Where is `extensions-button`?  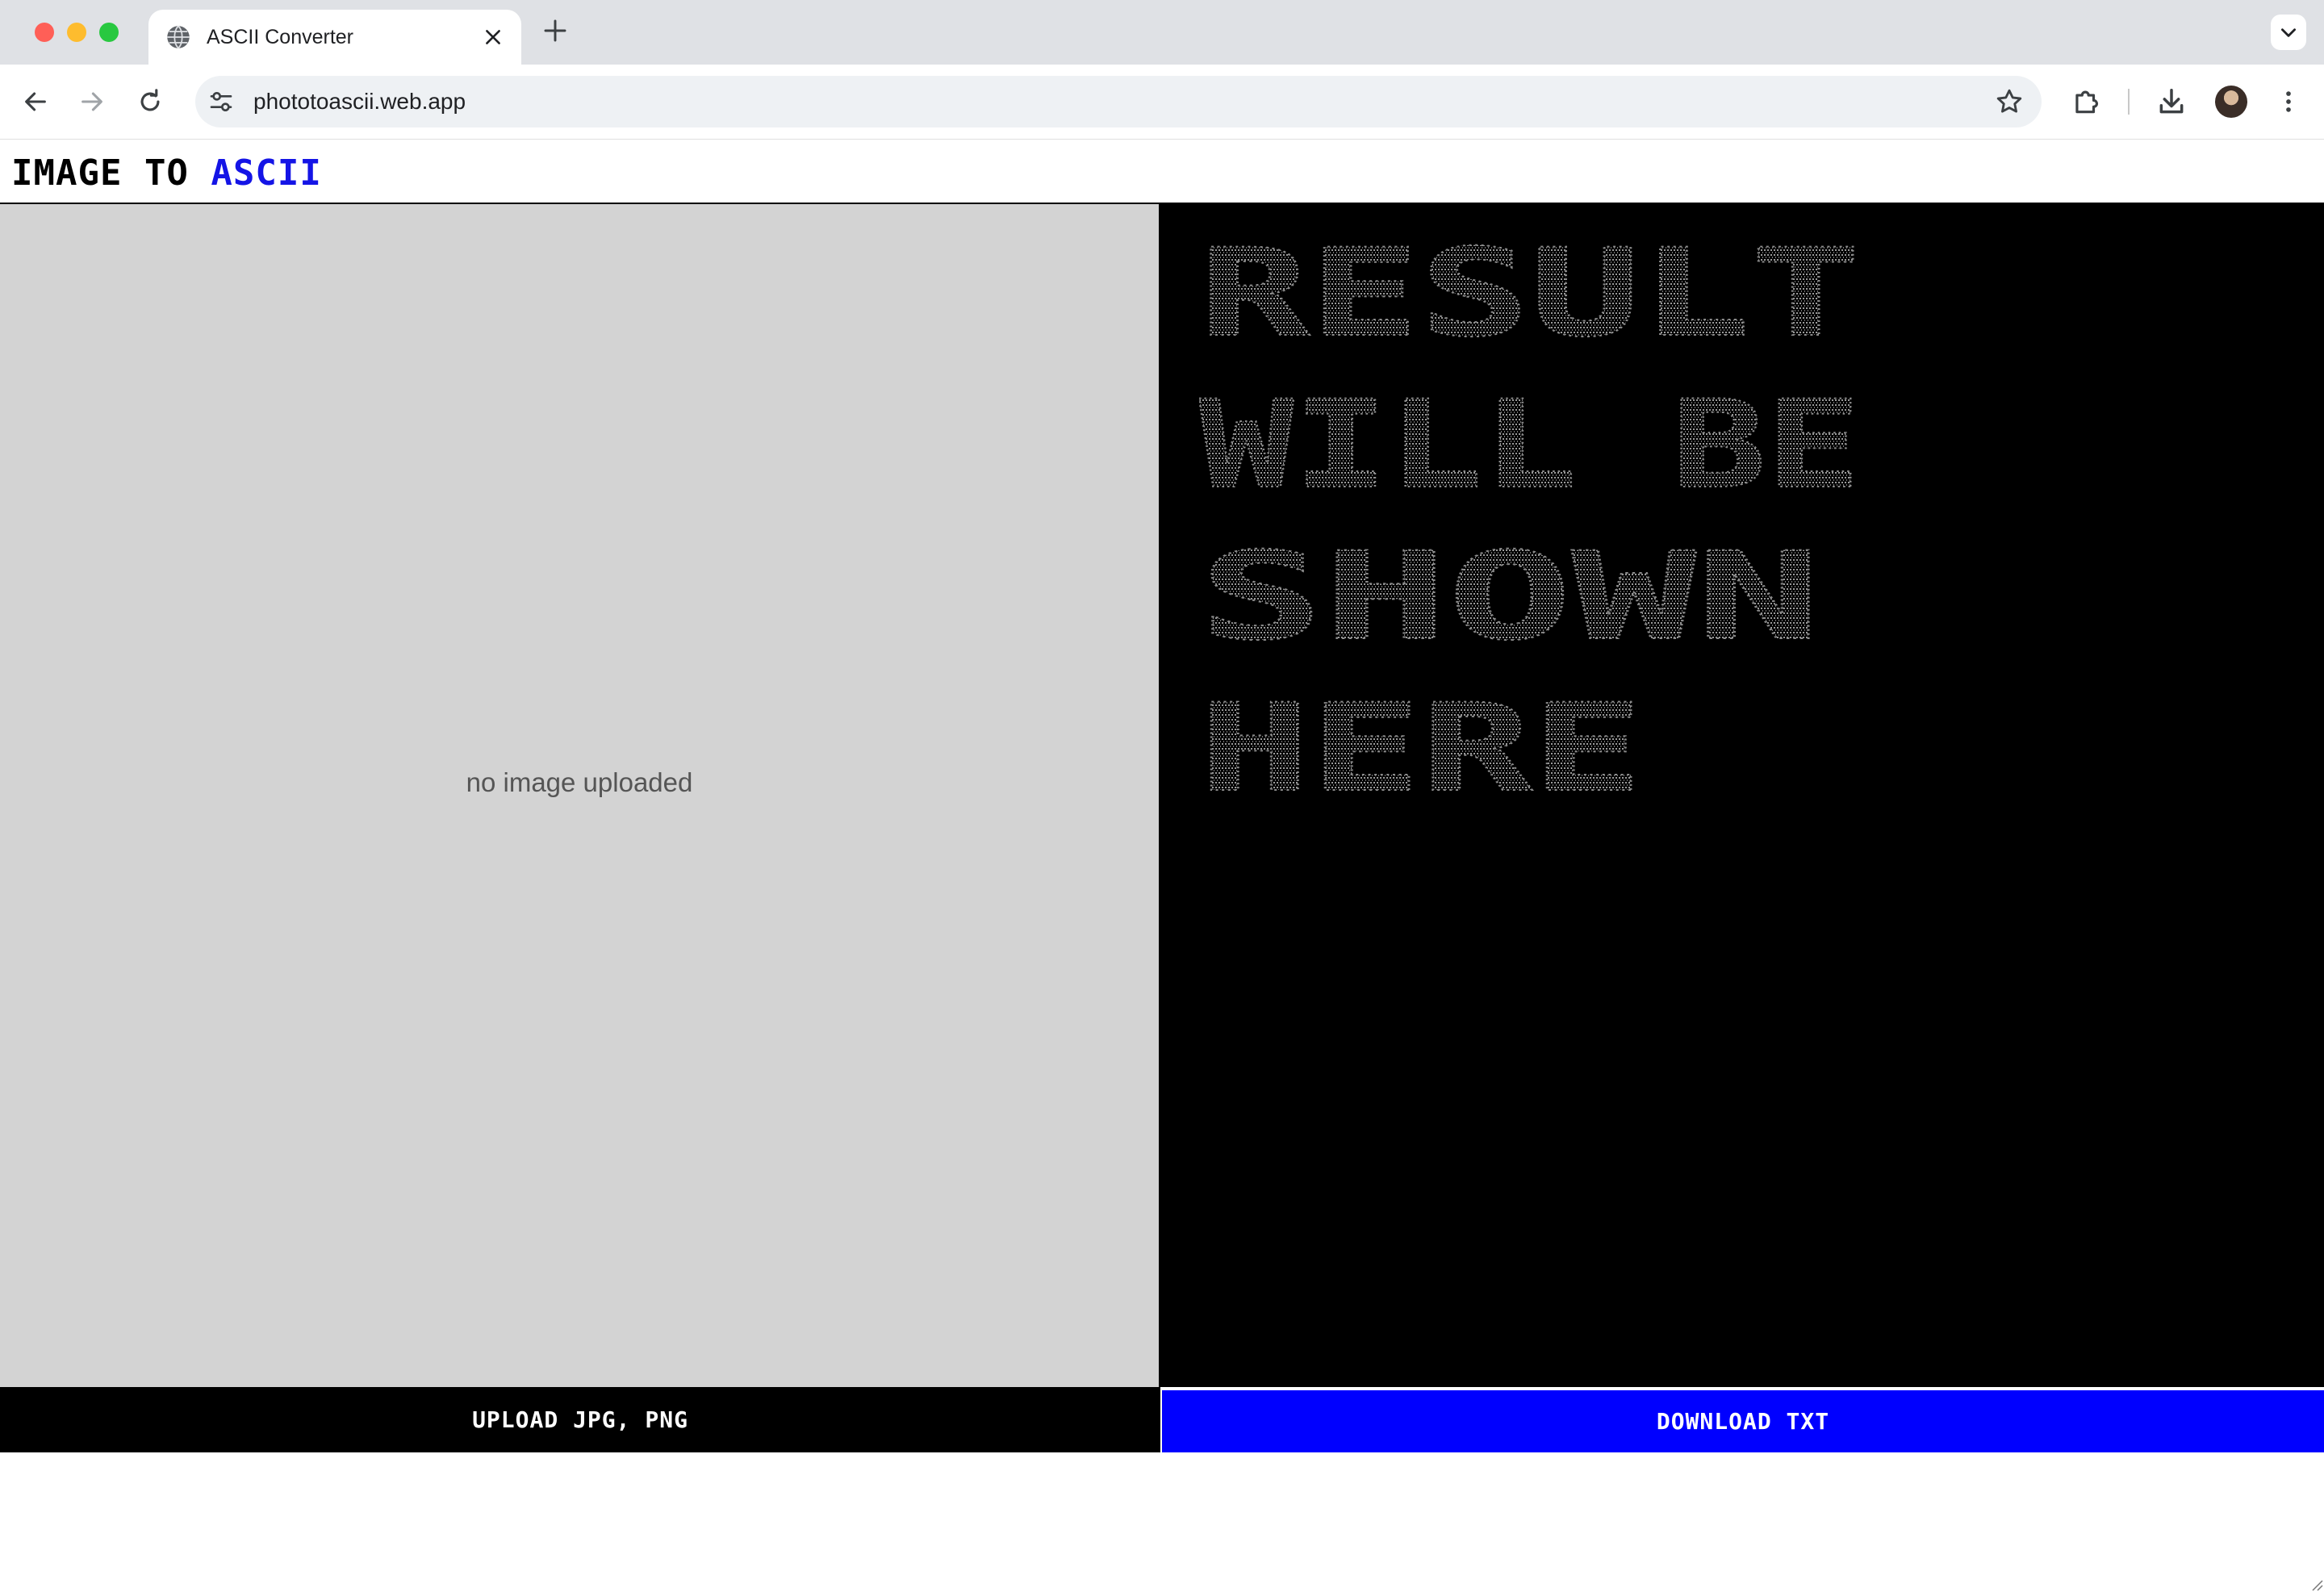 extensions-button is located at coordinates (2086, 101).